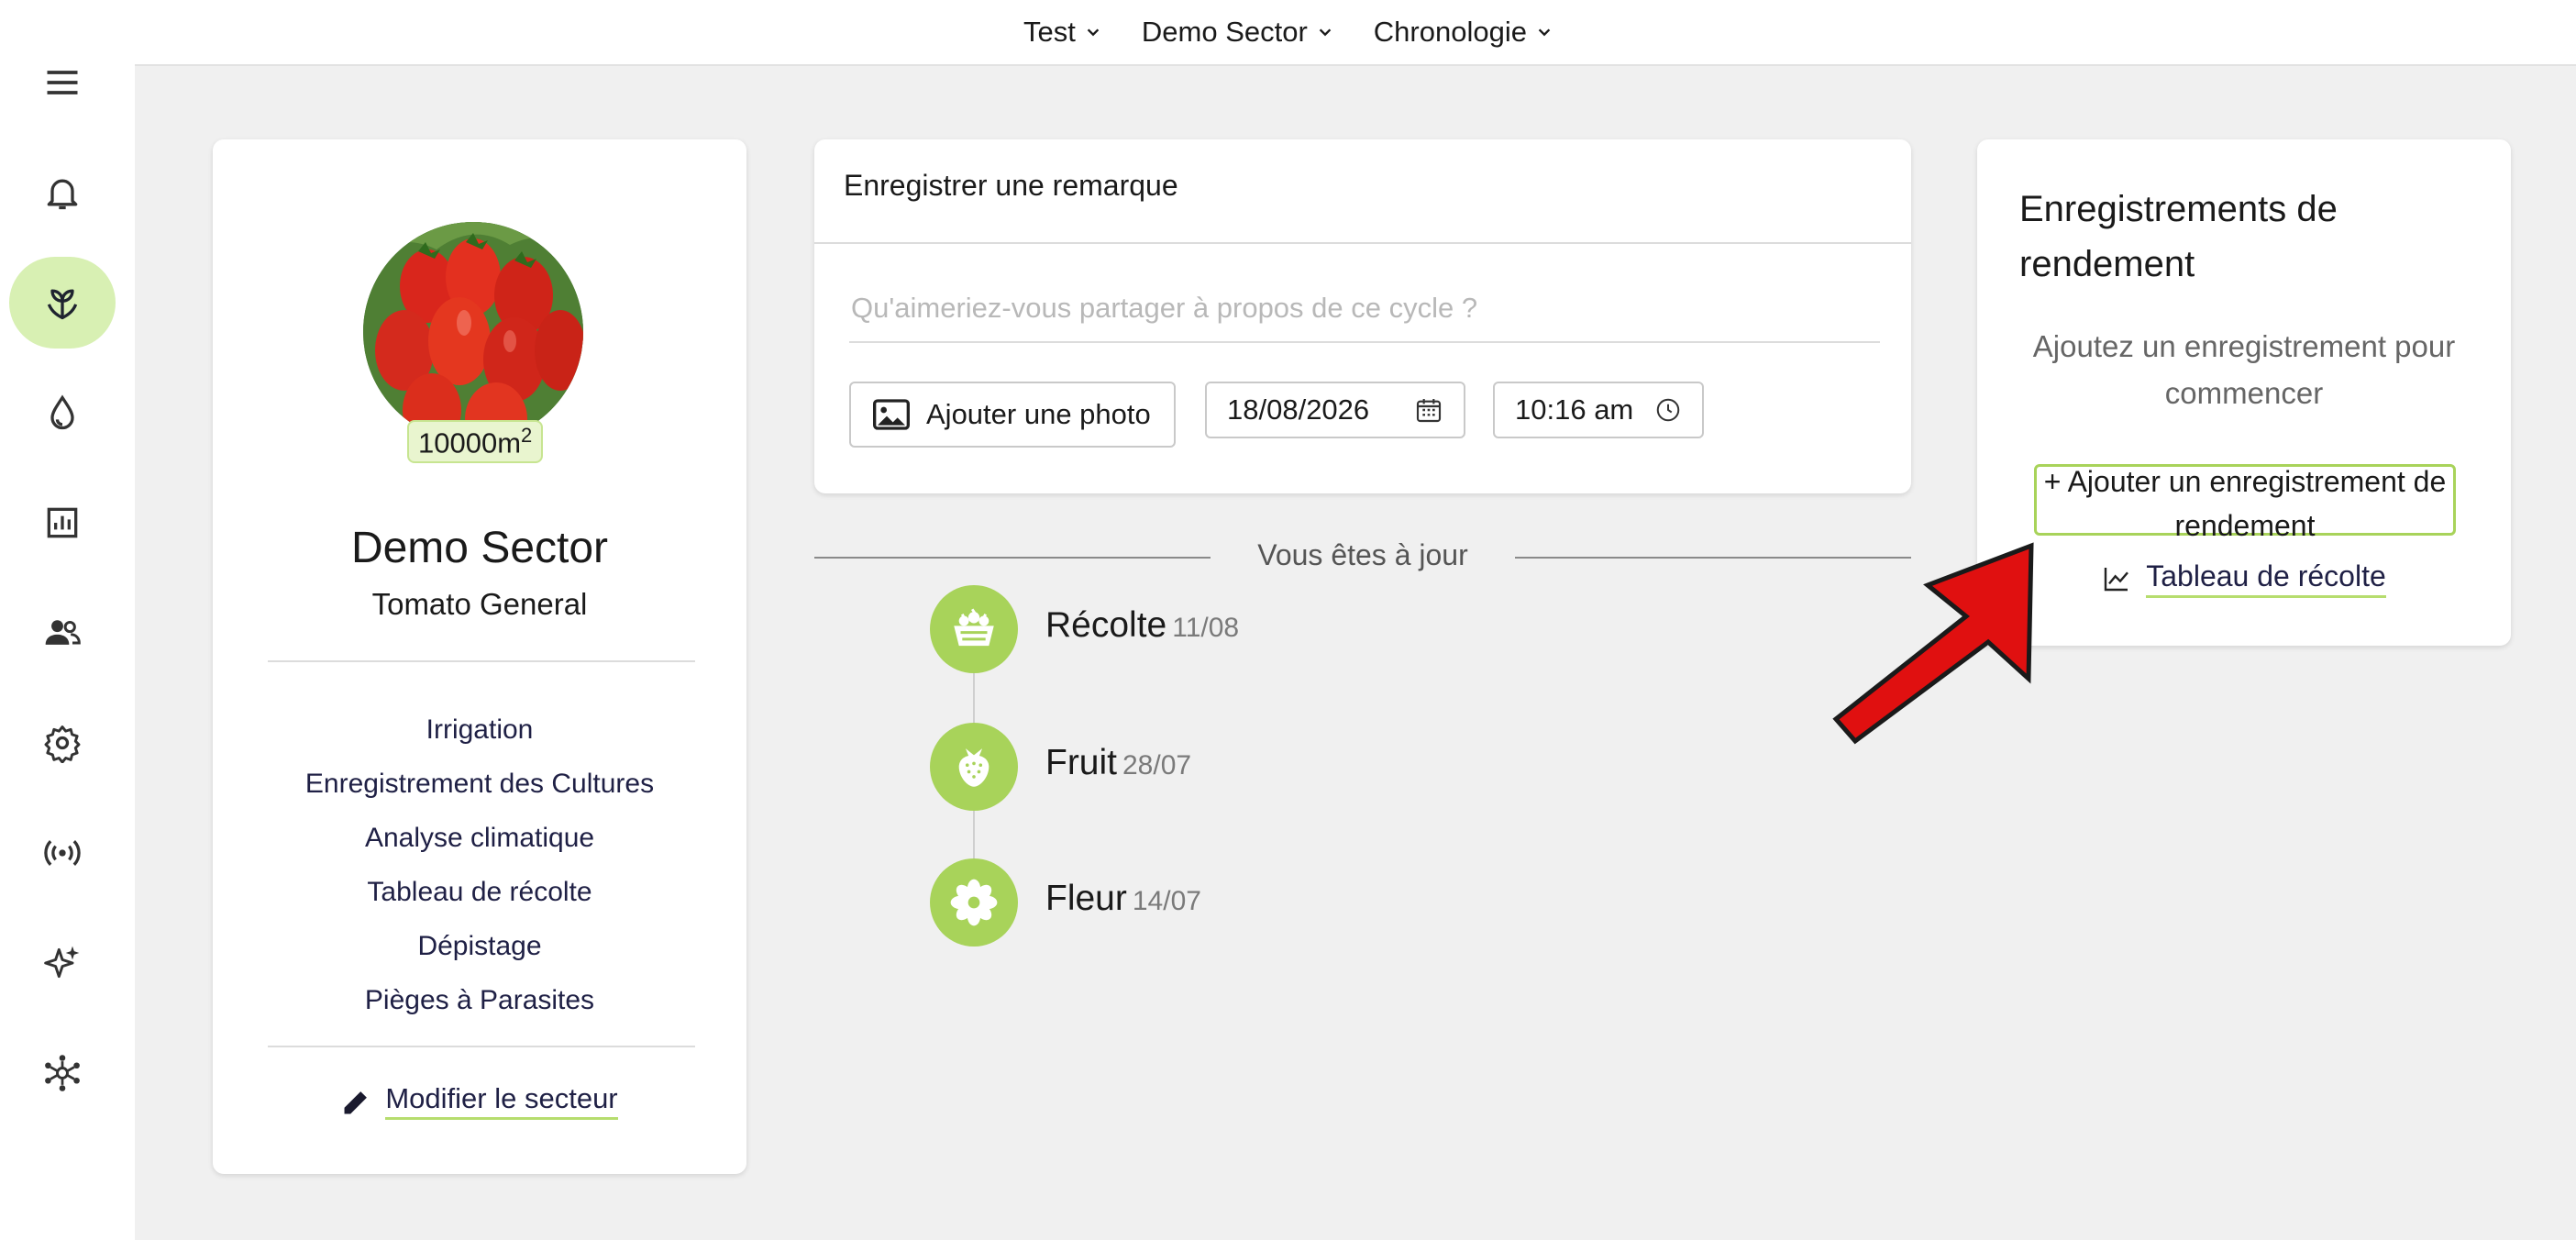 This screenshot has width=2576, height=1240. What do you see at coordinates (501, 1101) in the screenshot?
I see `edit-sector-label: Modifier le secteur` at bounding box center [501, 1101].